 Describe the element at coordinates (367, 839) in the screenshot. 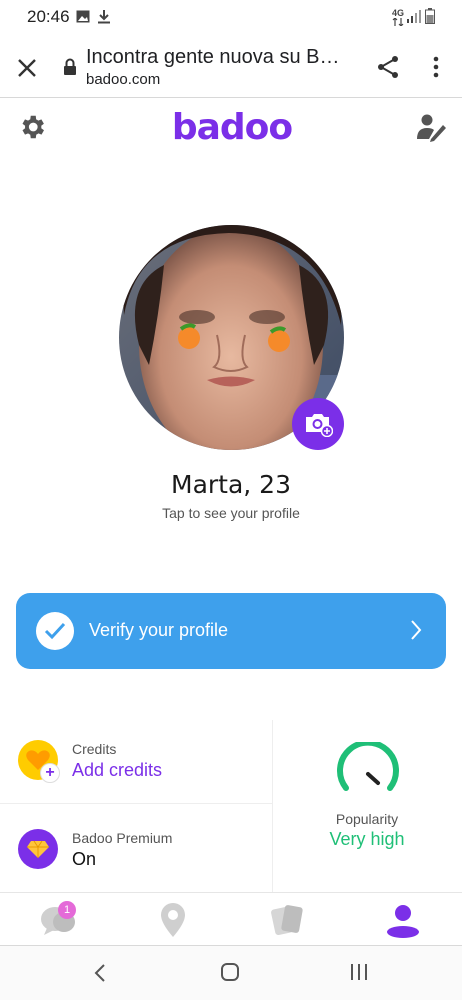

I see `popularity-value: Very high` at that location.